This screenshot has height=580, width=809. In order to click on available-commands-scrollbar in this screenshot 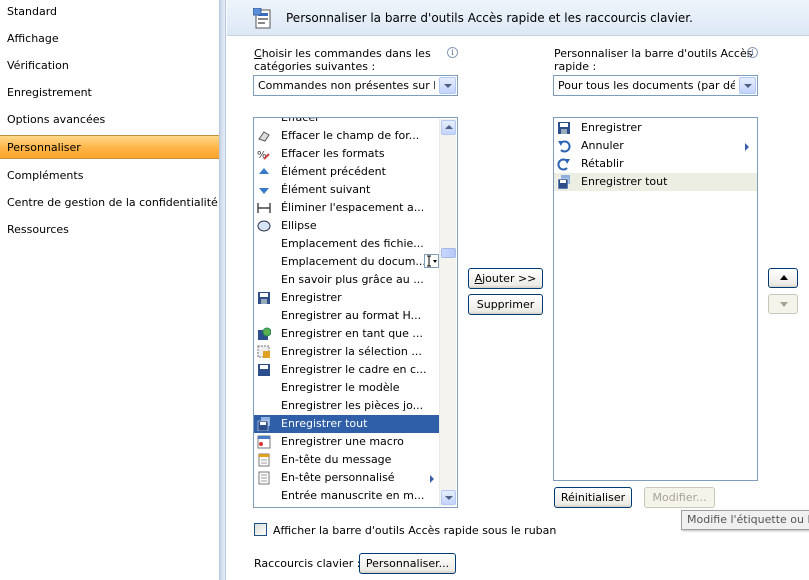, I will do `click(447, 312)`.